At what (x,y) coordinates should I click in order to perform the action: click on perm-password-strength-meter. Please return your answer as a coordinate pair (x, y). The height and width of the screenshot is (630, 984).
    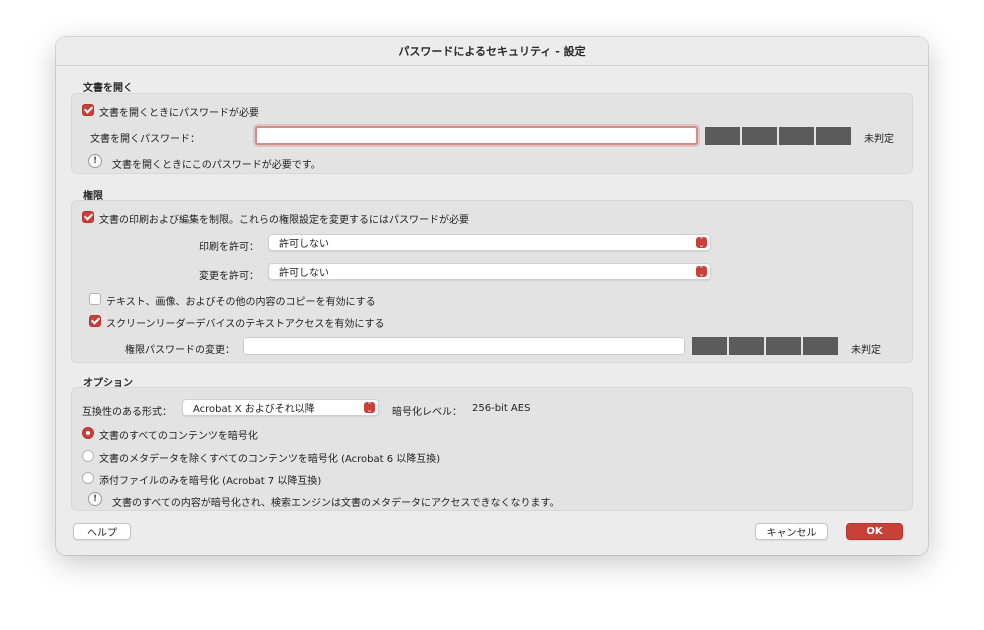
    Looking at the image, I should click on (765, 346).